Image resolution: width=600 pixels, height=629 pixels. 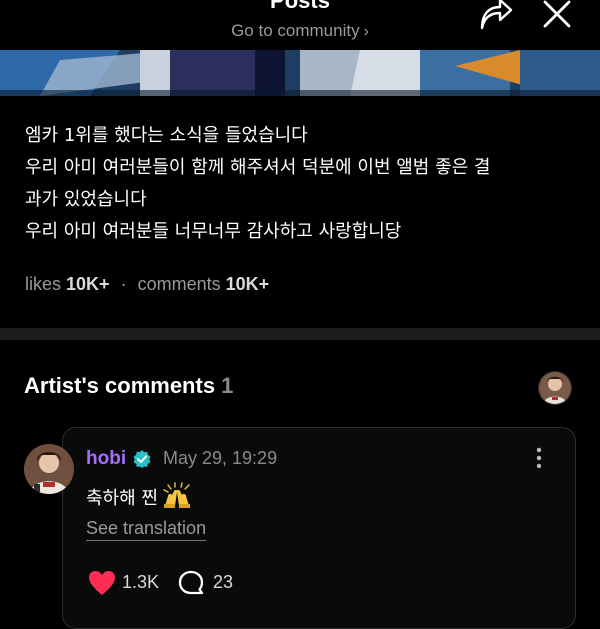 I want to click on comments-value: 10K+, so click(x=247, y=284).